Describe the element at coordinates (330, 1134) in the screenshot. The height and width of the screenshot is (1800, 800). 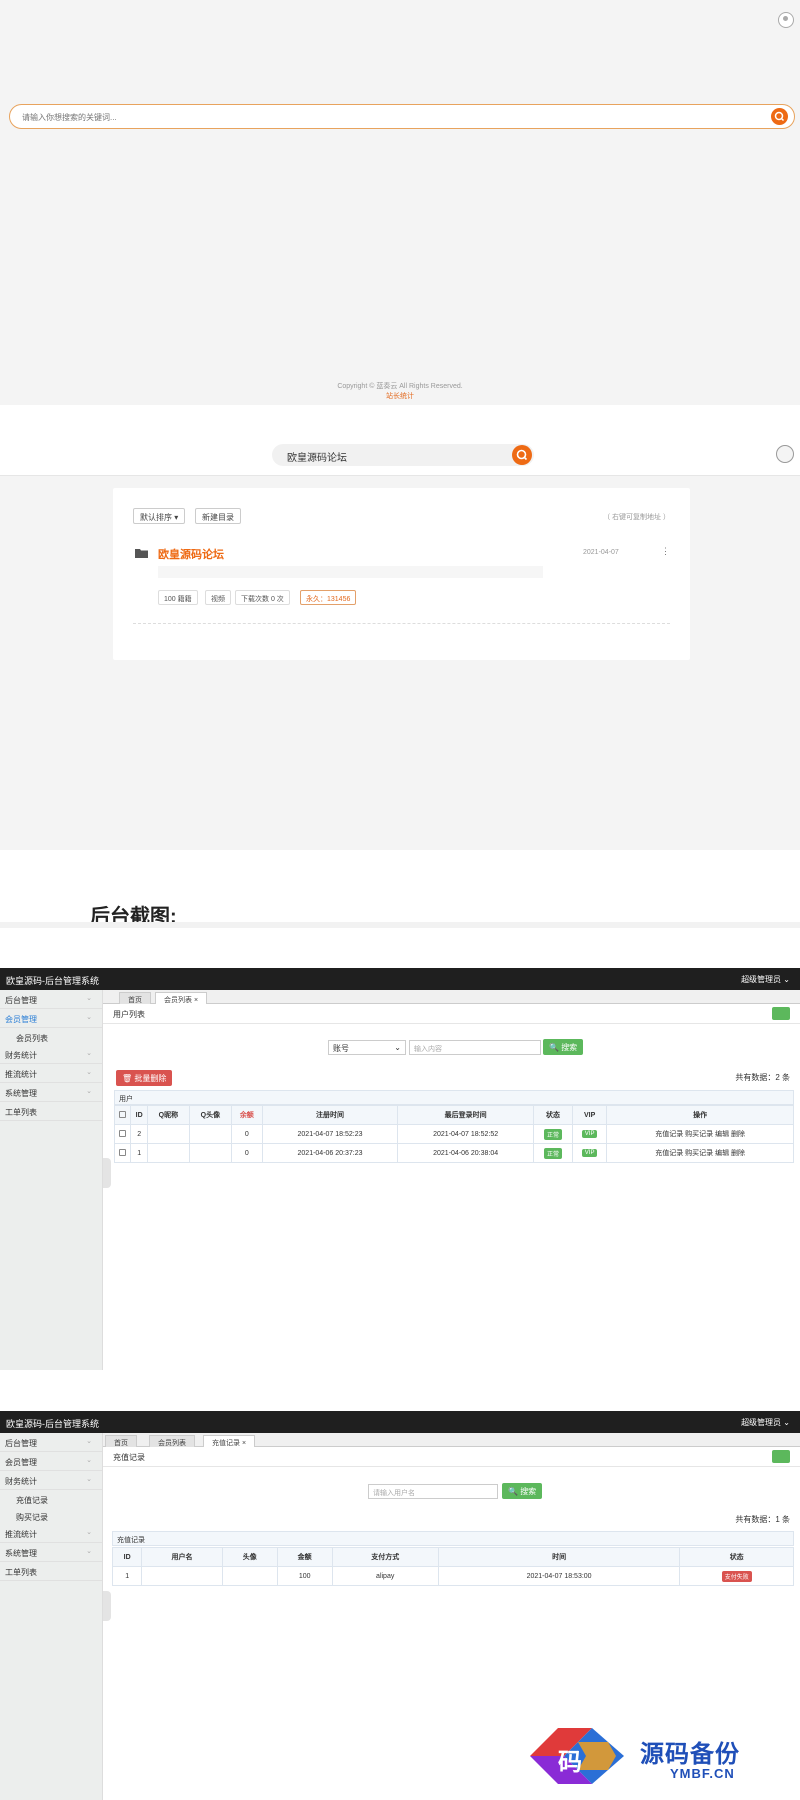
I see `table-cell: 2021-04-07 18:52:23` at that location.